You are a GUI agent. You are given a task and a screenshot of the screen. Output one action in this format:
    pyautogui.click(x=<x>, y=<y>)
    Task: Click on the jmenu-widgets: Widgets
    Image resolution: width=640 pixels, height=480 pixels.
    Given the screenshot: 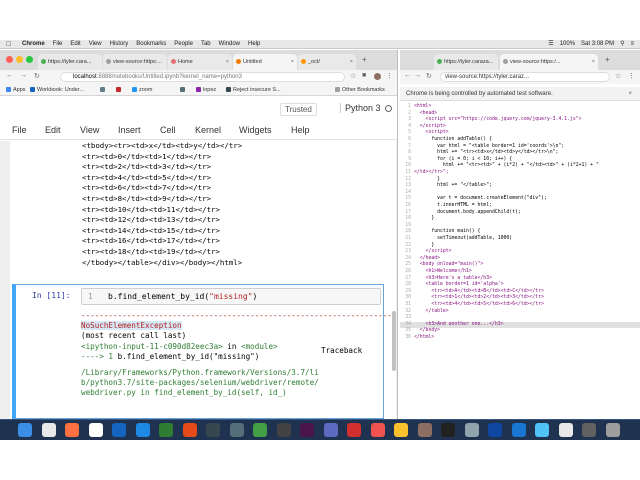 What is the action you would take?
    pyautogui.click(x=255, y=130)
    